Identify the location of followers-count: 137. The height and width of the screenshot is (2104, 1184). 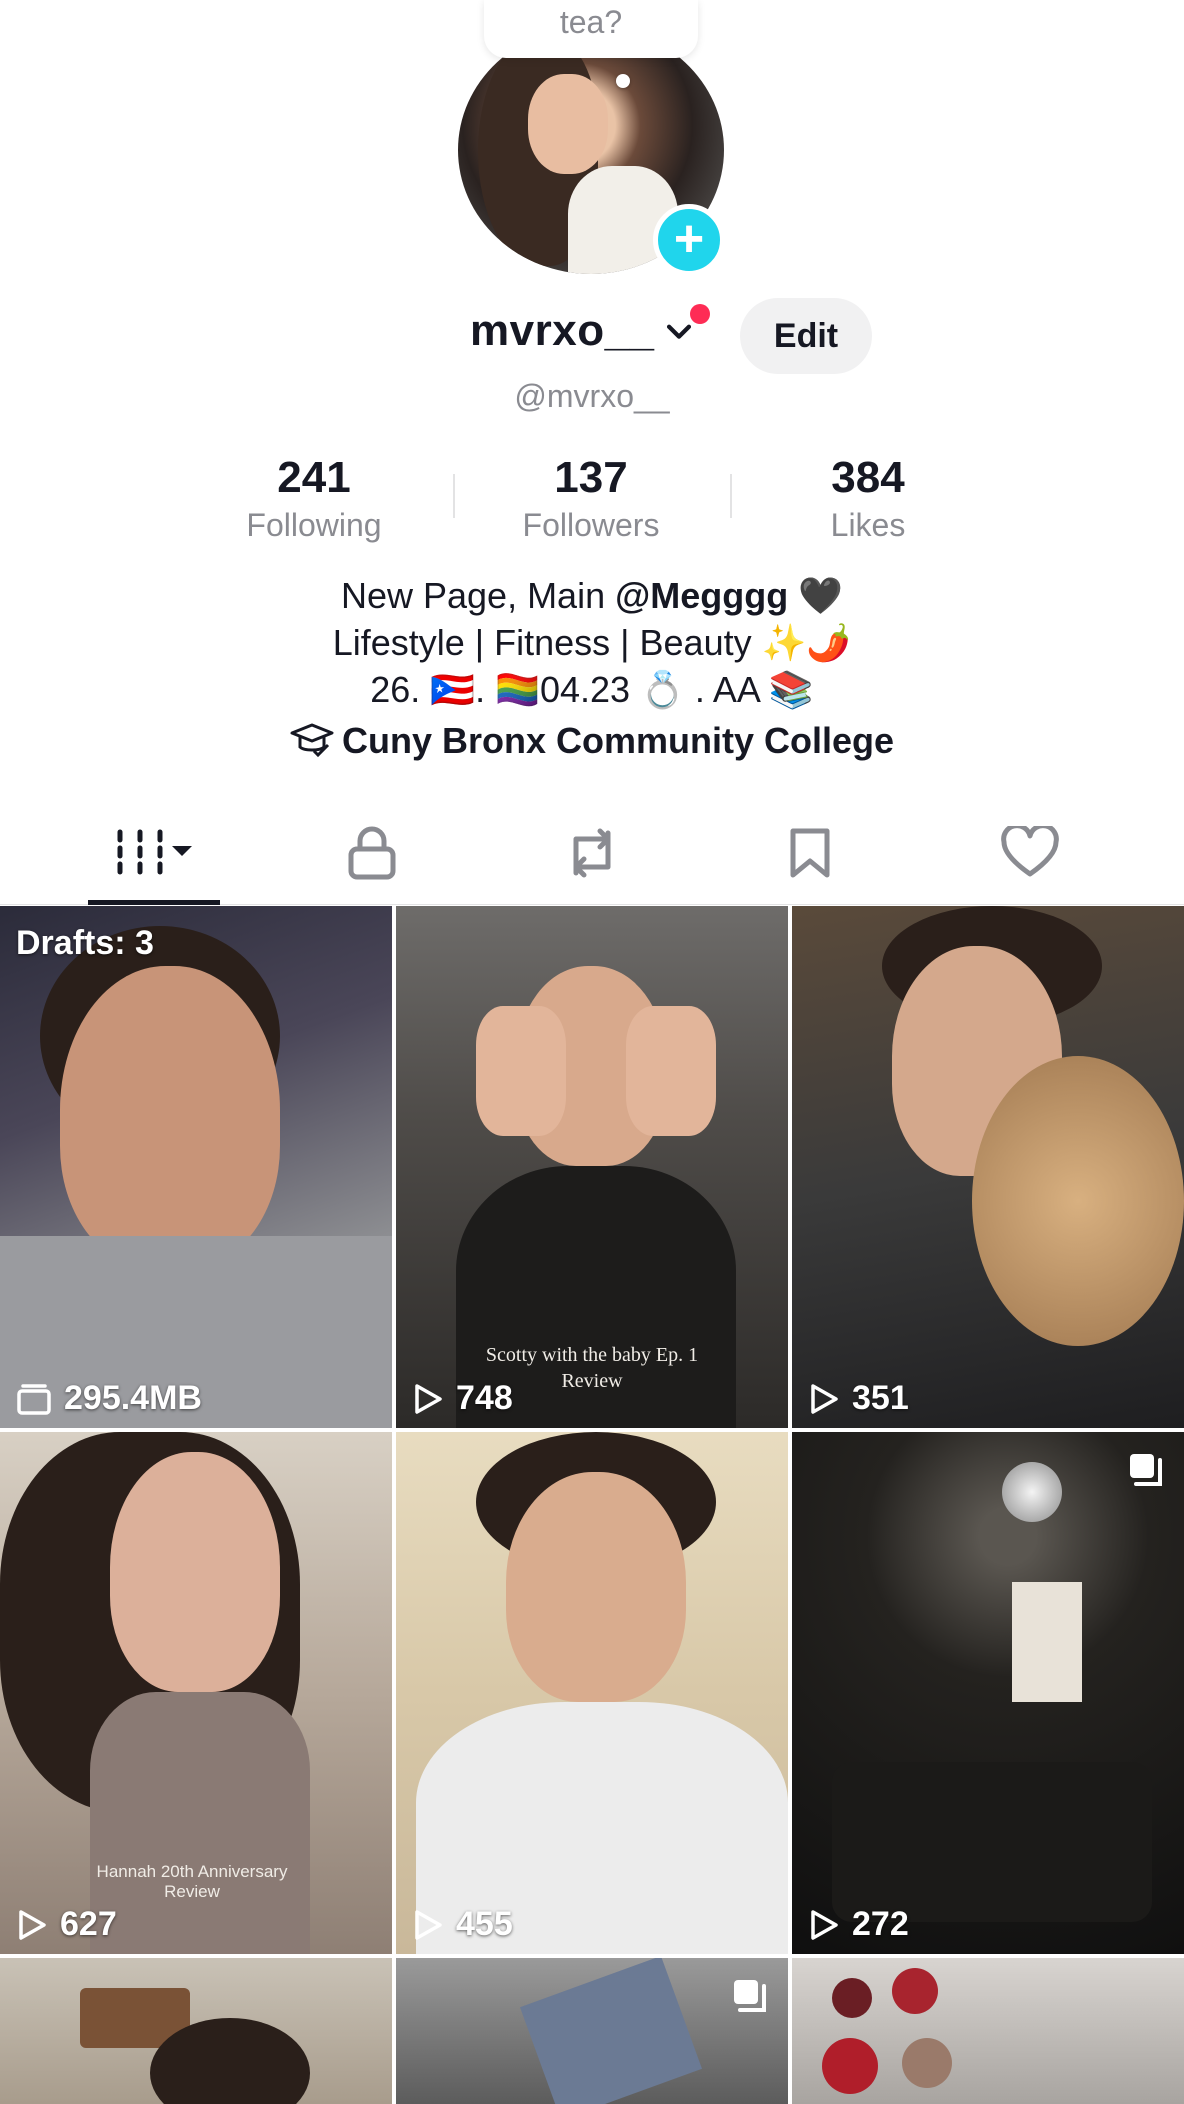
(591, 477).